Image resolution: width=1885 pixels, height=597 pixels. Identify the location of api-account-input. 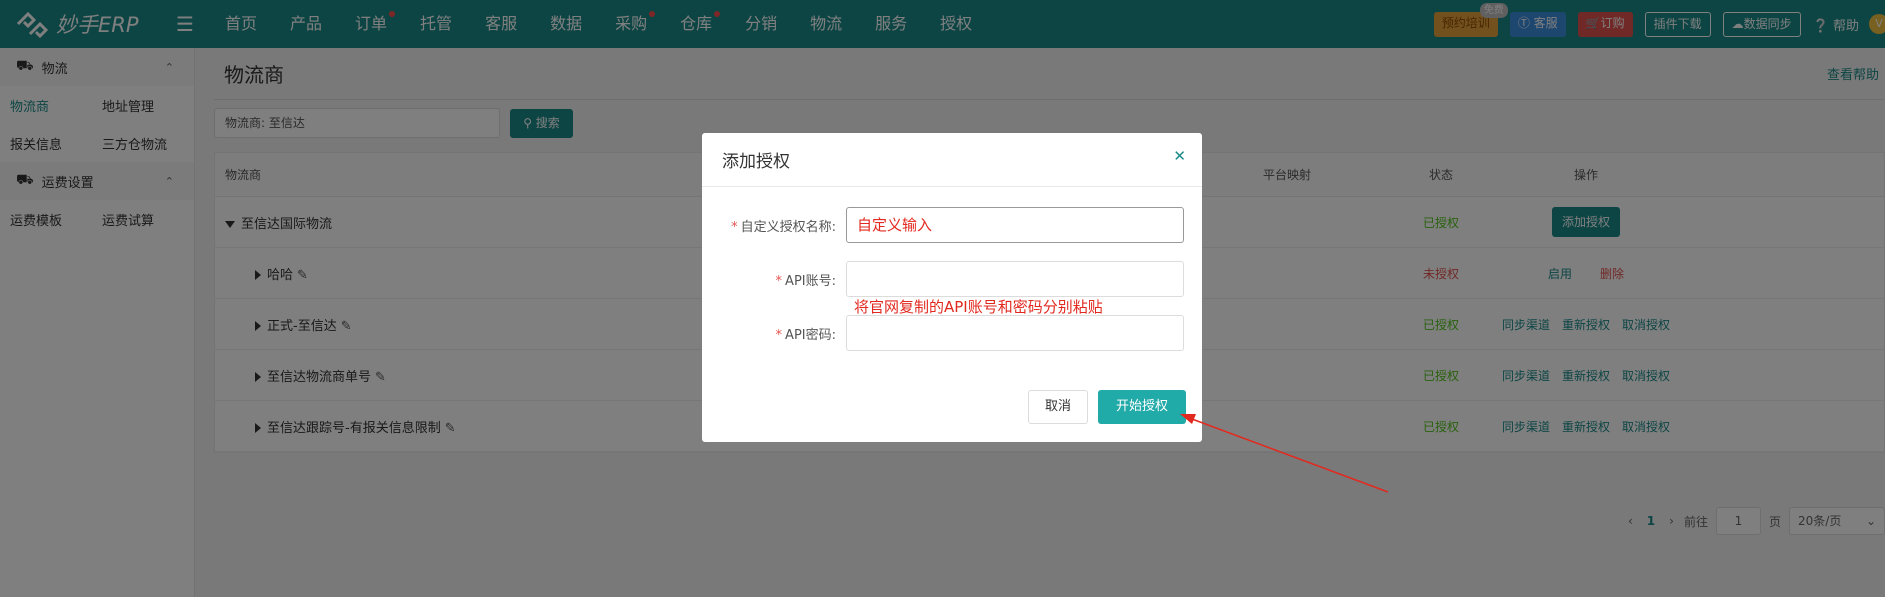
(1015, 279).